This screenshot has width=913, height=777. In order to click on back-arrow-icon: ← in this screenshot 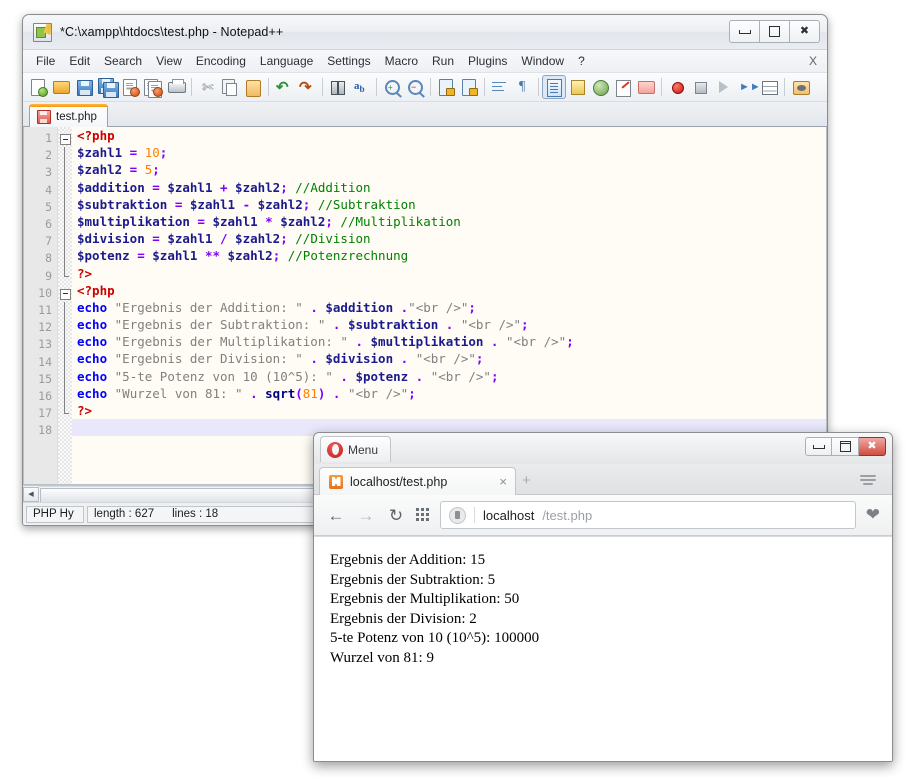, I will do `click(336, 515)`.